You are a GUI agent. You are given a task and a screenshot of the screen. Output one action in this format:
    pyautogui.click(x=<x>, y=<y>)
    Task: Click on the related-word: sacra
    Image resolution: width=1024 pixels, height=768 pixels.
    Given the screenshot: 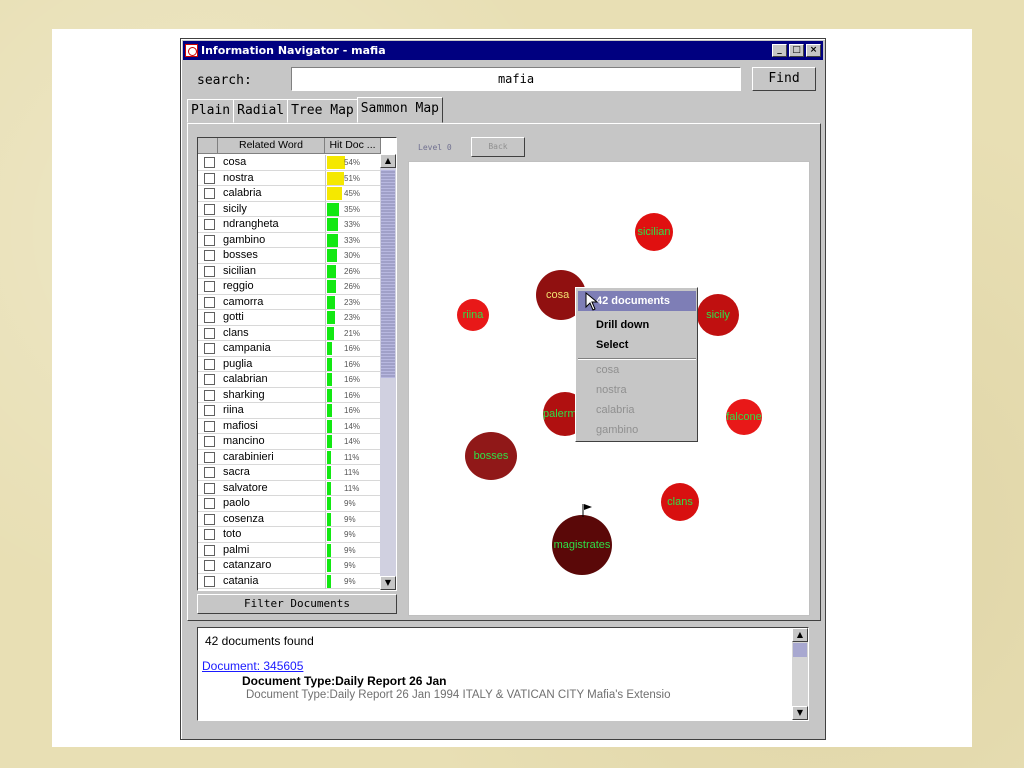 What is the action you would take?
    pyautogui.click(x=236, y=472)
    